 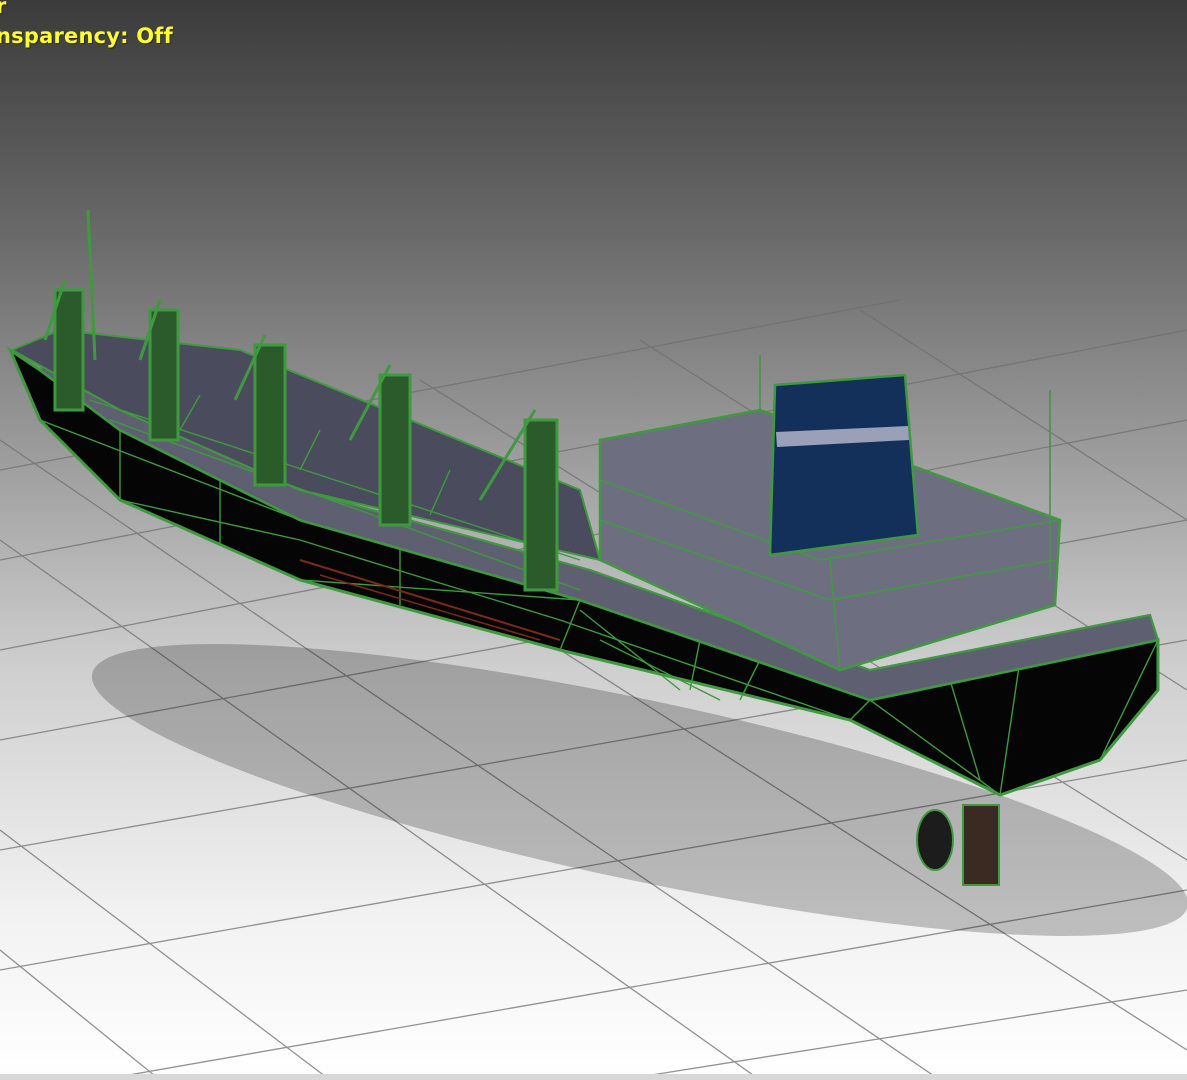 What do you see at coordinates (844, 465) in the screenshot?
I see `ship-funnel` at bounding box center [844, 465].